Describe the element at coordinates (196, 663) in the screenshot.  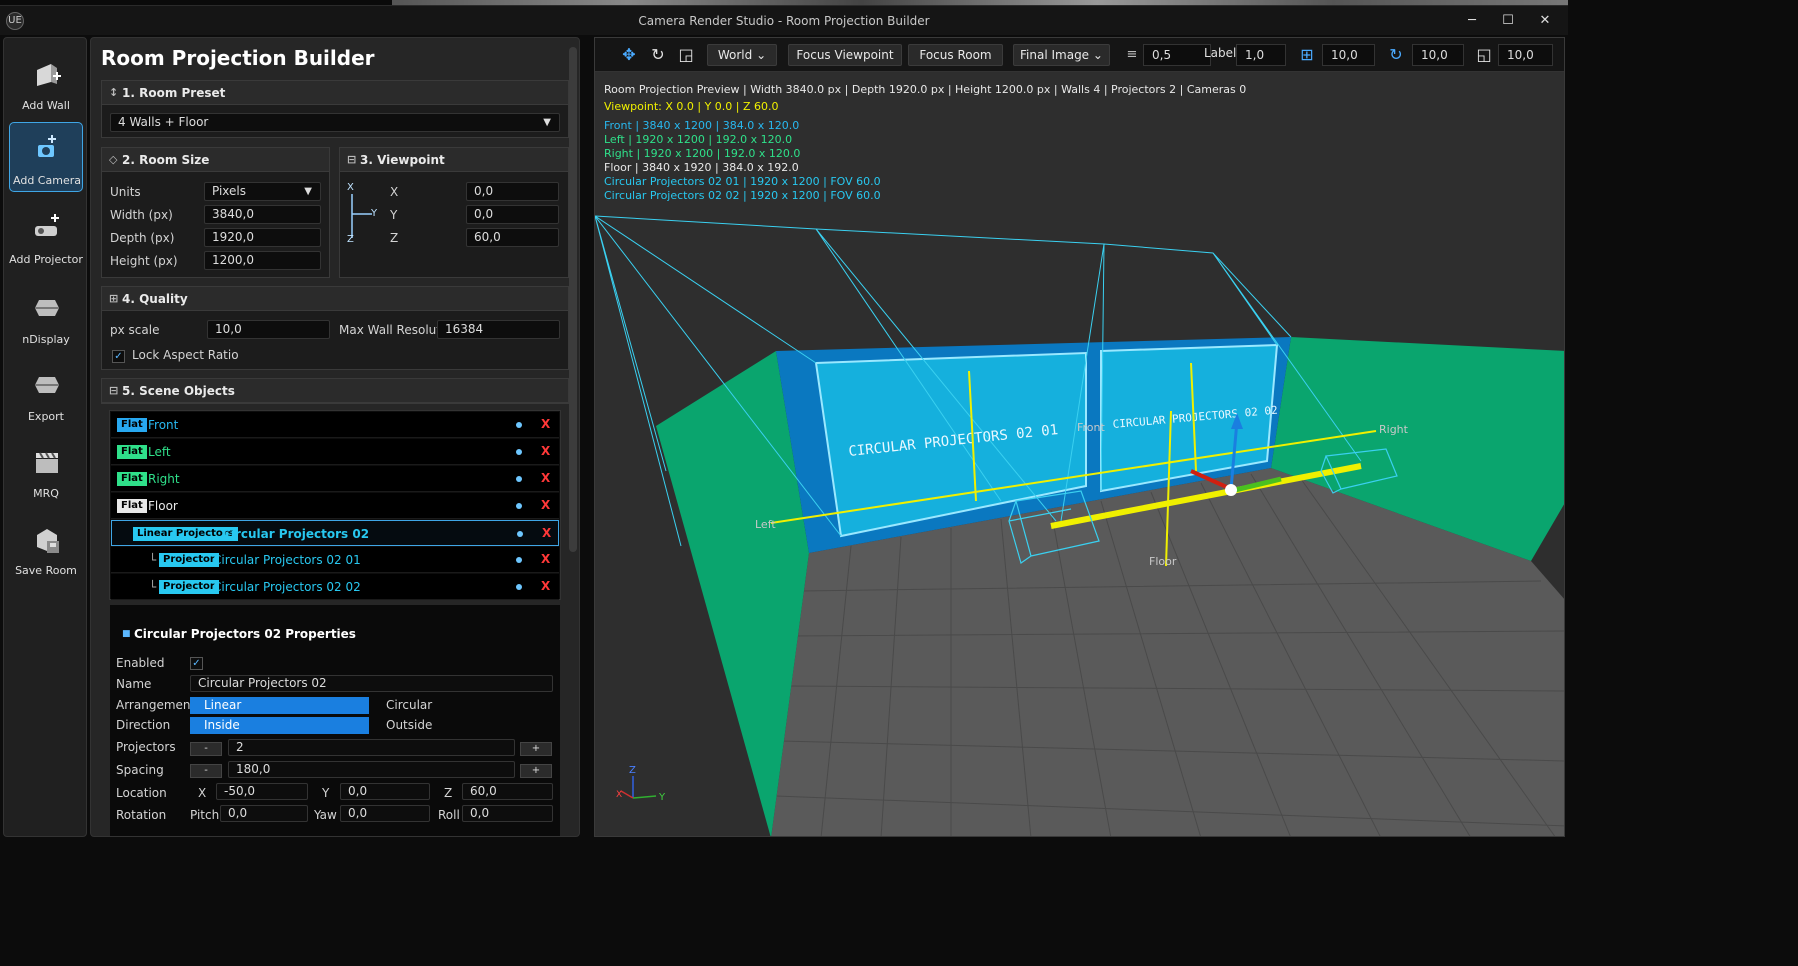
I see `enabled-checkbox: ✓` at that location.